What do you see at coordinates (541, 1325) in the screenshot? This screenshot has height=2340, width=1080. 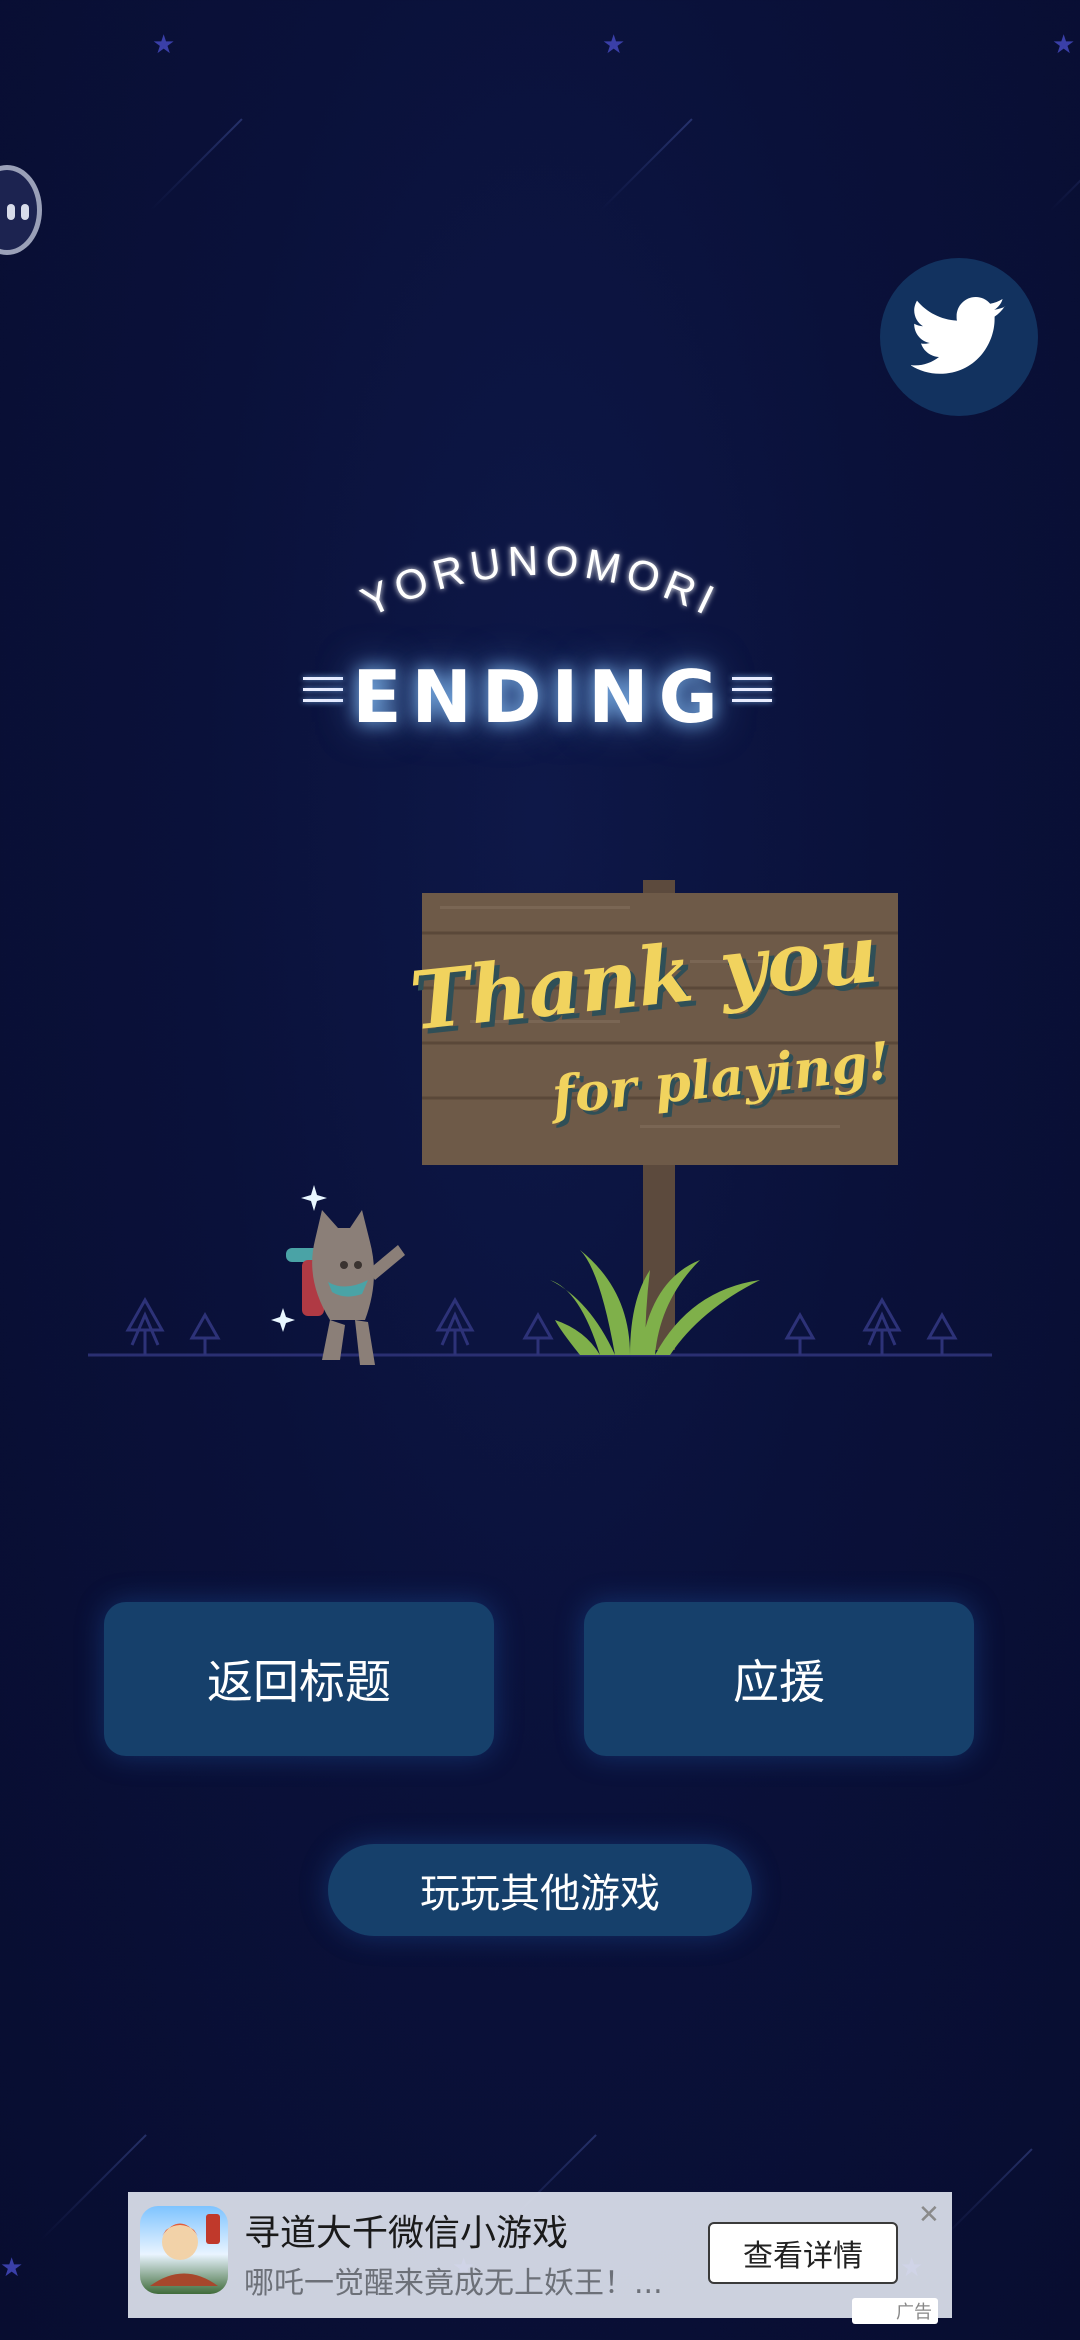 I see `tree-outline` at bounding box center [541, 1325].